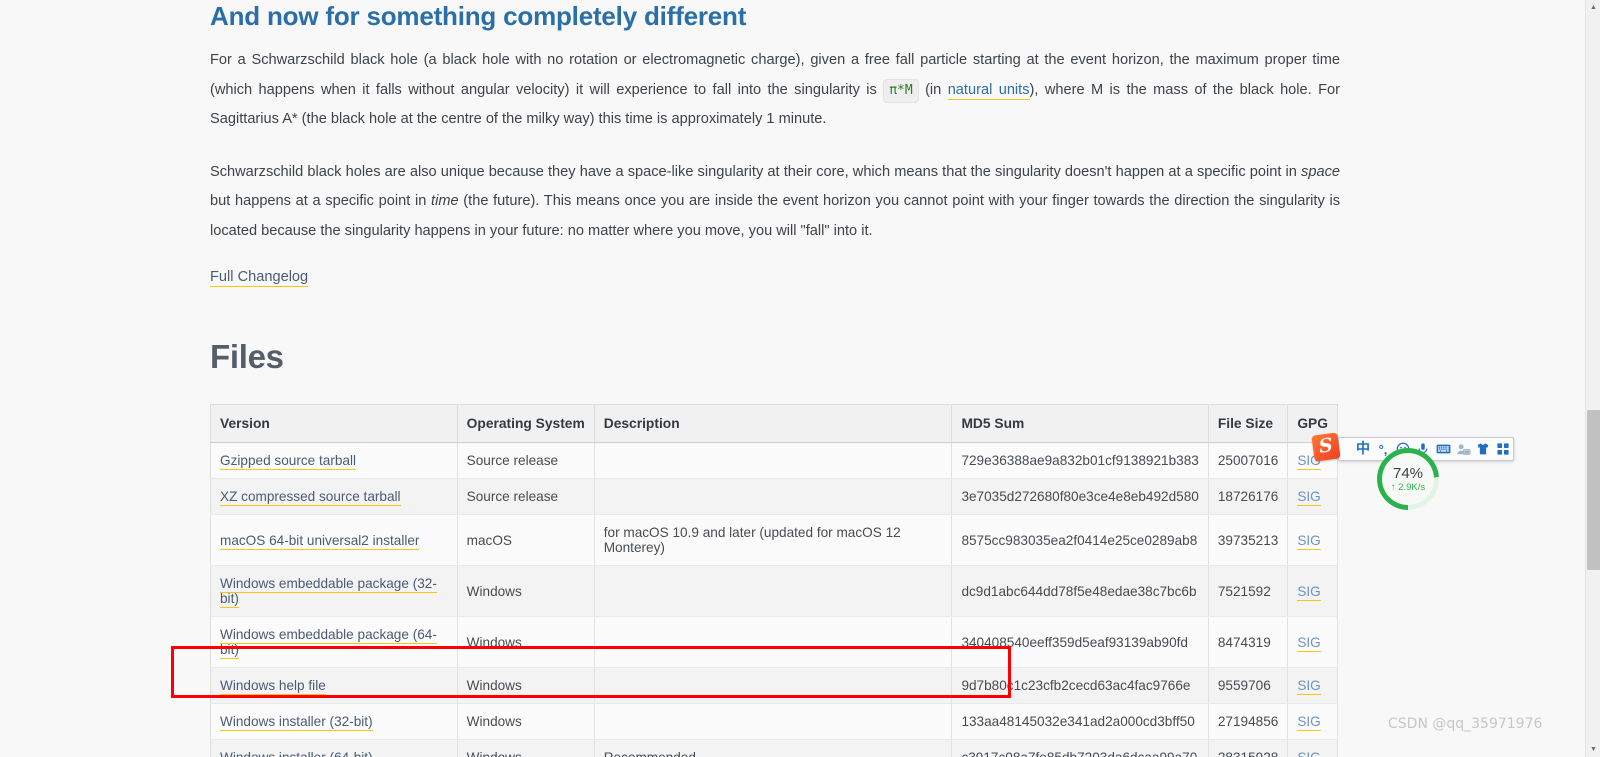 The image size is (1600, 757). I want to click on download-percent-label: 74%, so click(1408, 473).